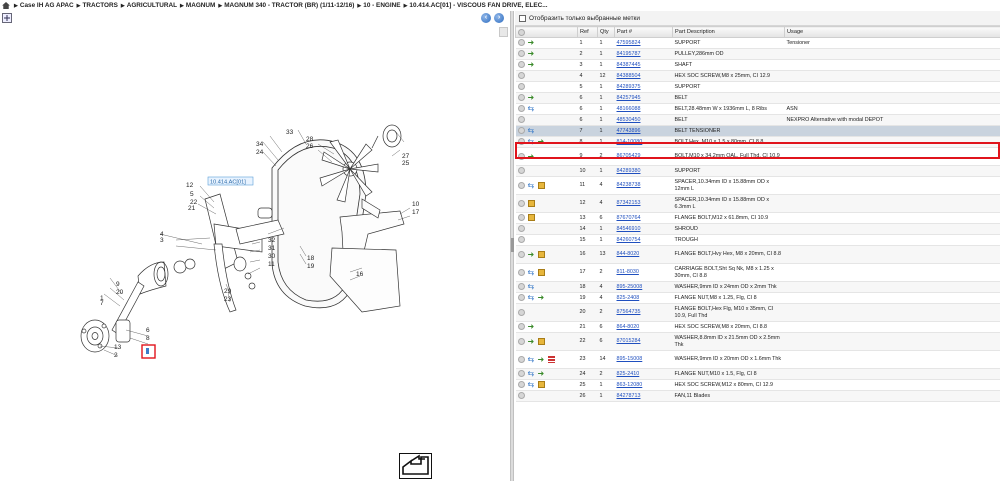 The image size is (1000, 481). Describe the element at coordinates (47, 5) in the screenshot. I see `breadcrumb-item: Case IH AG APAC` at that location.